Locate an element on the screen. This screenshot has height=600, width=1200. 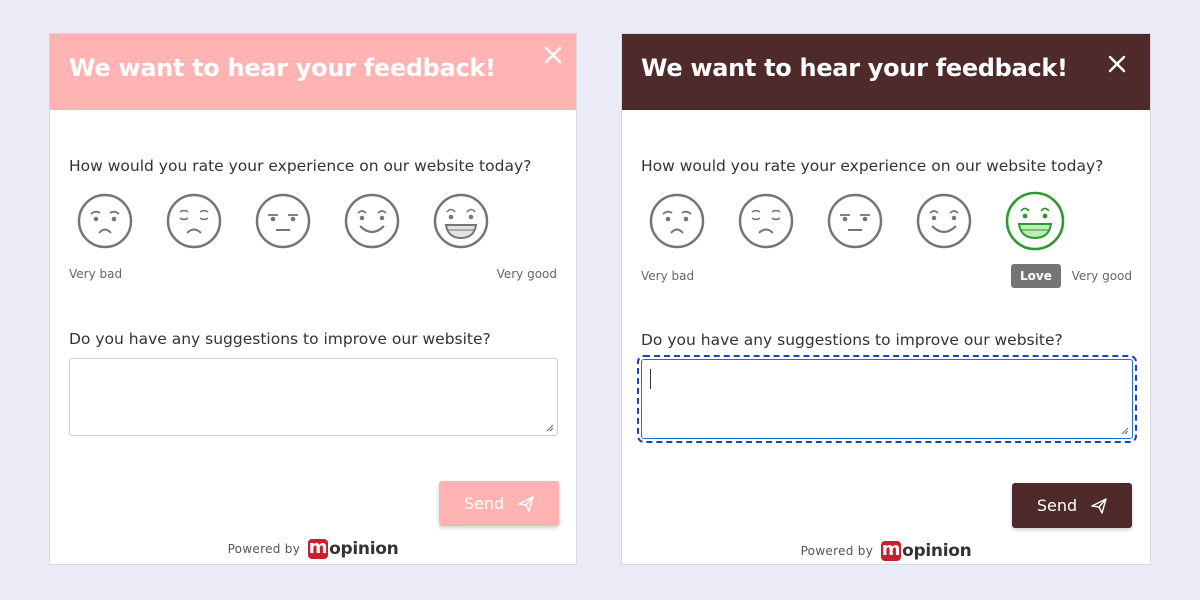
love-face-icon-selected is located at coordinates (1035, 221).